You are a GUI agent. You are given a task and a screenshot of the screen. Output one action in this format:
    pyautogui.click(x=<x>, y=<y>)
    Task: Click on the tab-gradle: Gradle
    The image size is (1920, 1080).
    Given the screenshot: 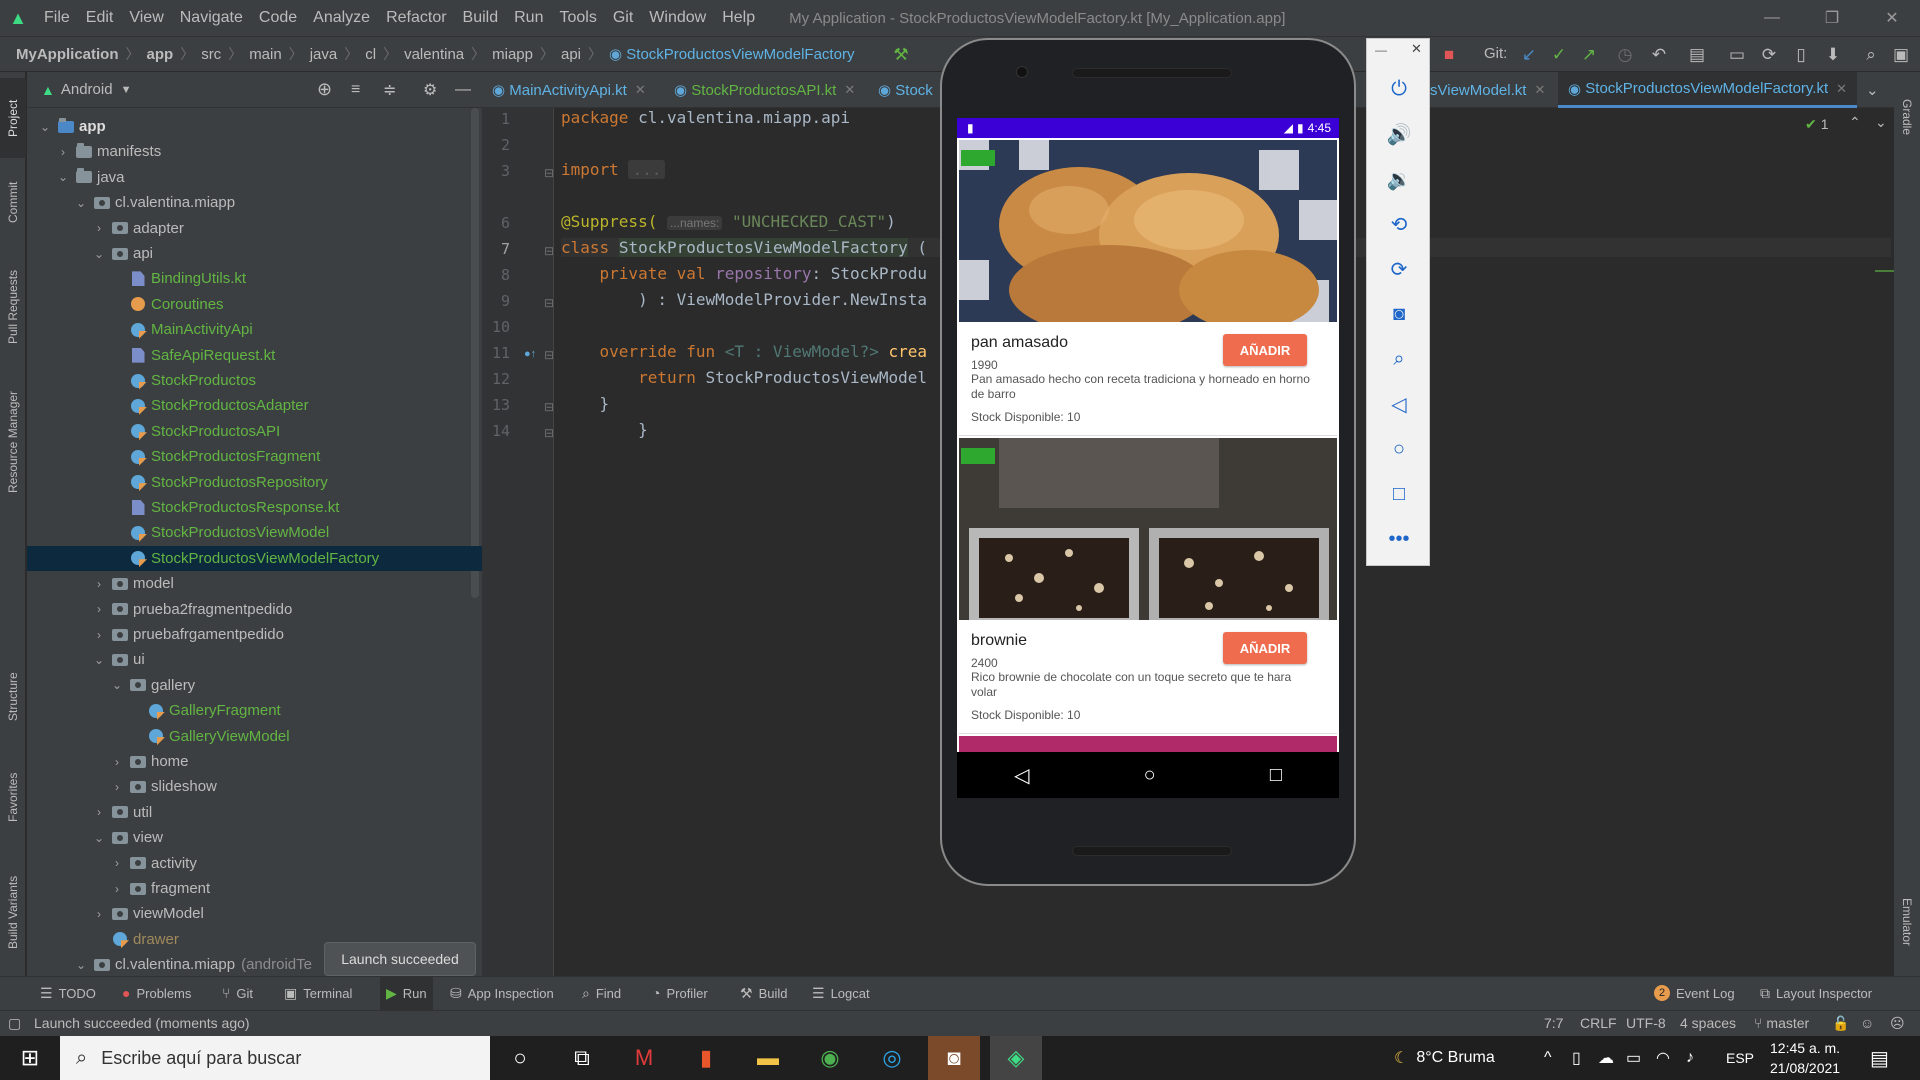 What is the action you would take?
    pyautogui.click(x=1907, y=117)
    